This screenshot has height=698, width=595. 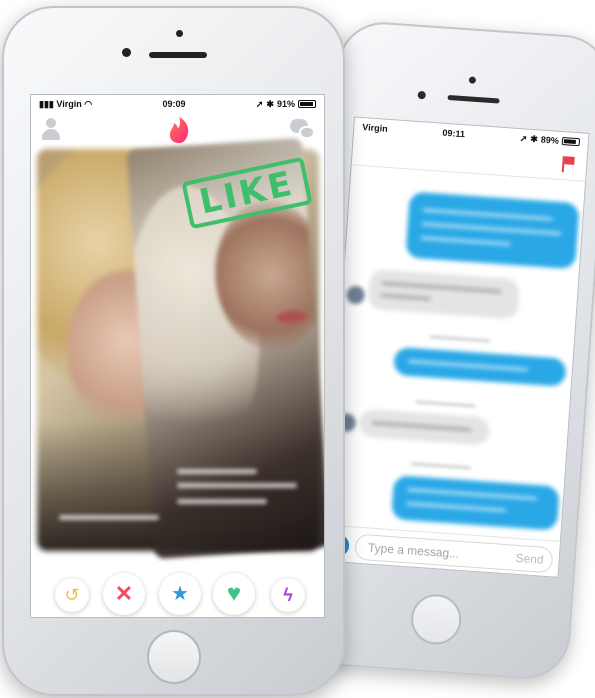 I want to click on battery-percent: 91%, so click(x=285, y=104).